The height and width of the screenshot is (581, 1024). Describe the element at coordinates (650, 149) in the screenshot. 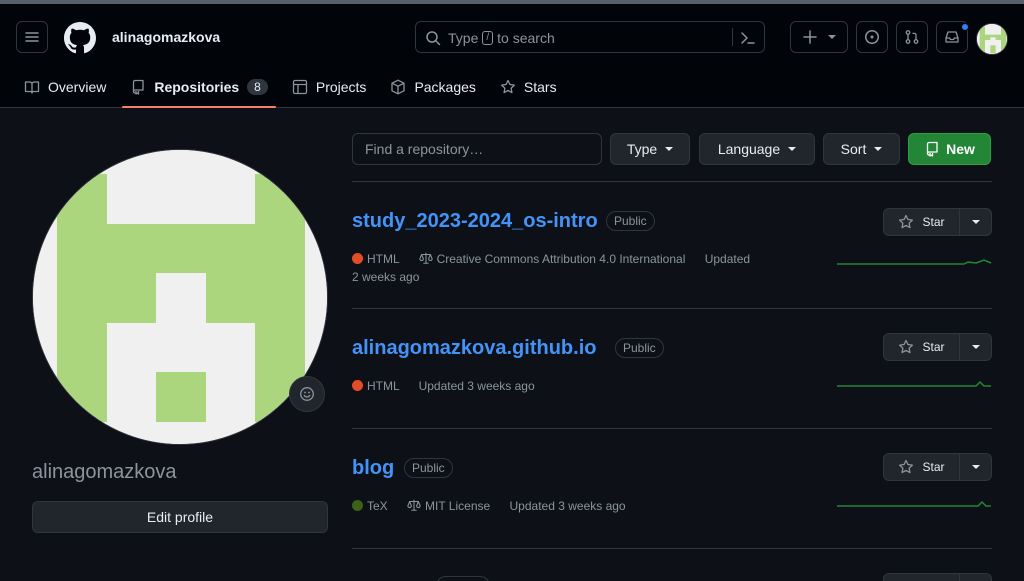

I see `type-filter-button: Type` at that location.